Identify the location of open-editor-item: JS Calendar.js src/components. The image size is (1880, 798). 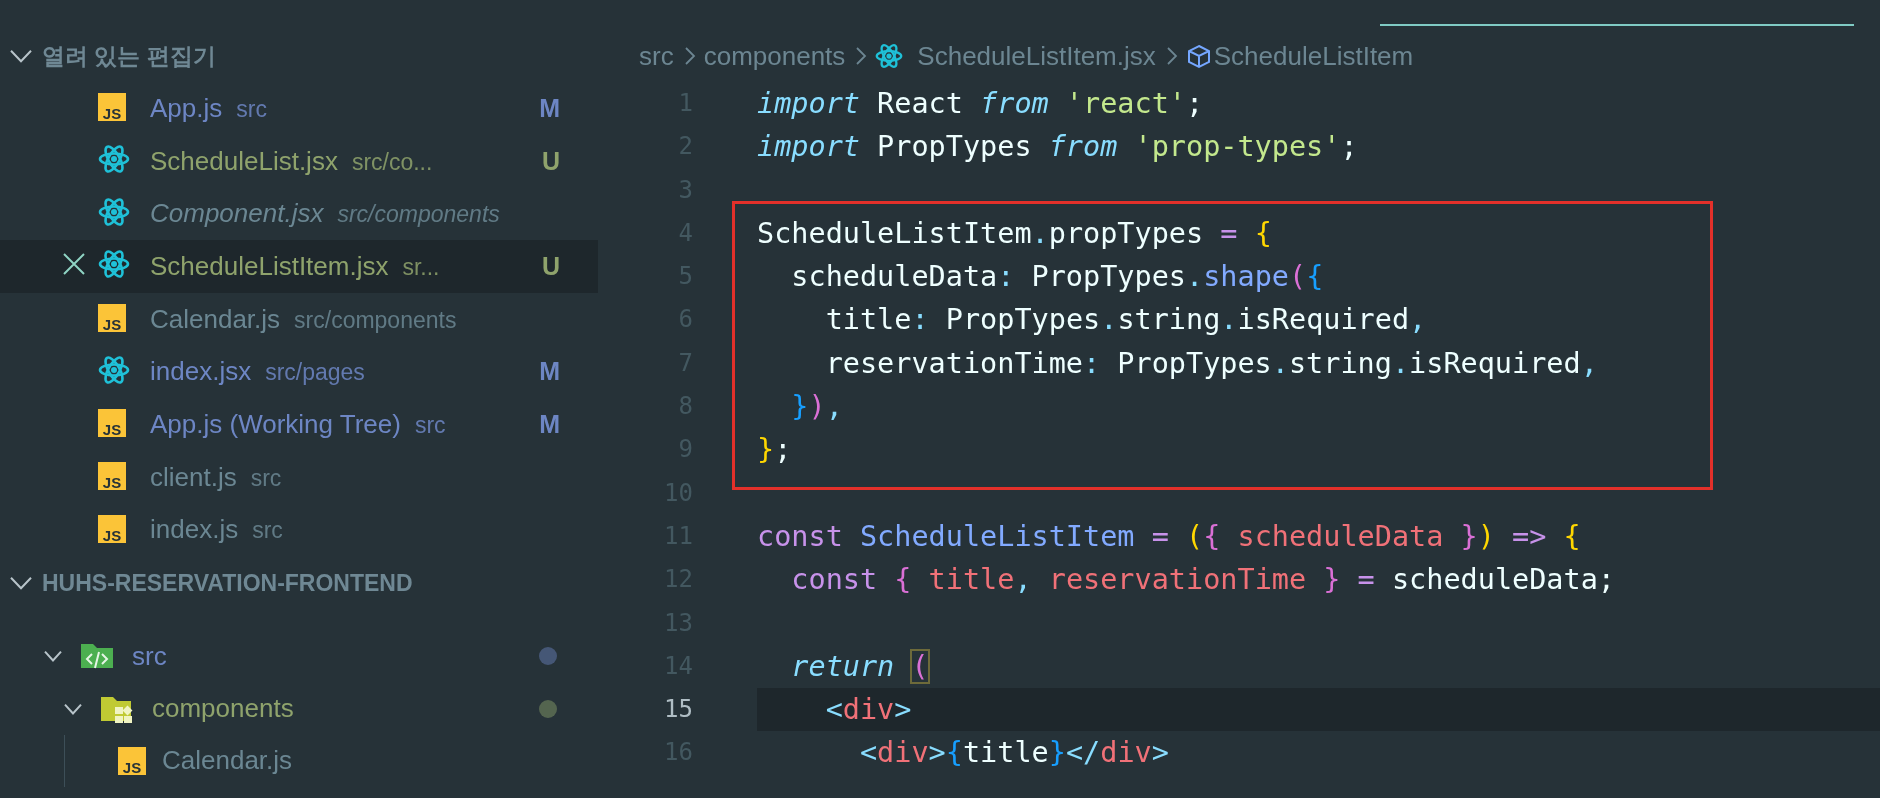
(299, 319).